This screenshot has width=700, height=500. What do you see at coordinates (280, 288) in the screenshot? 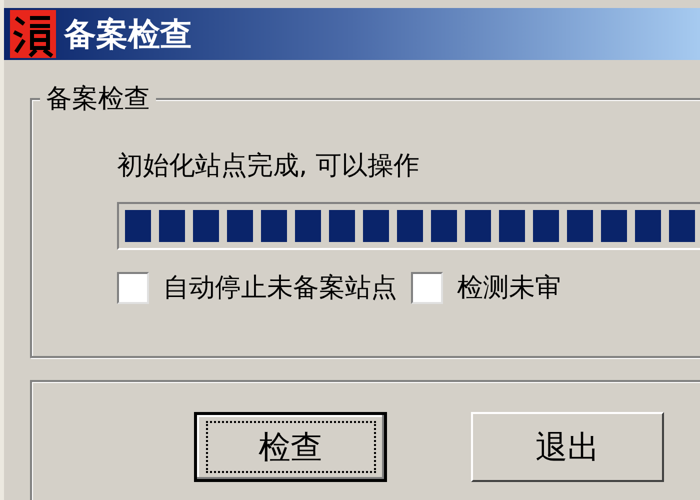
I see `checkbox-label: 自动停止未备案站点` at bounding box center [280, 288].